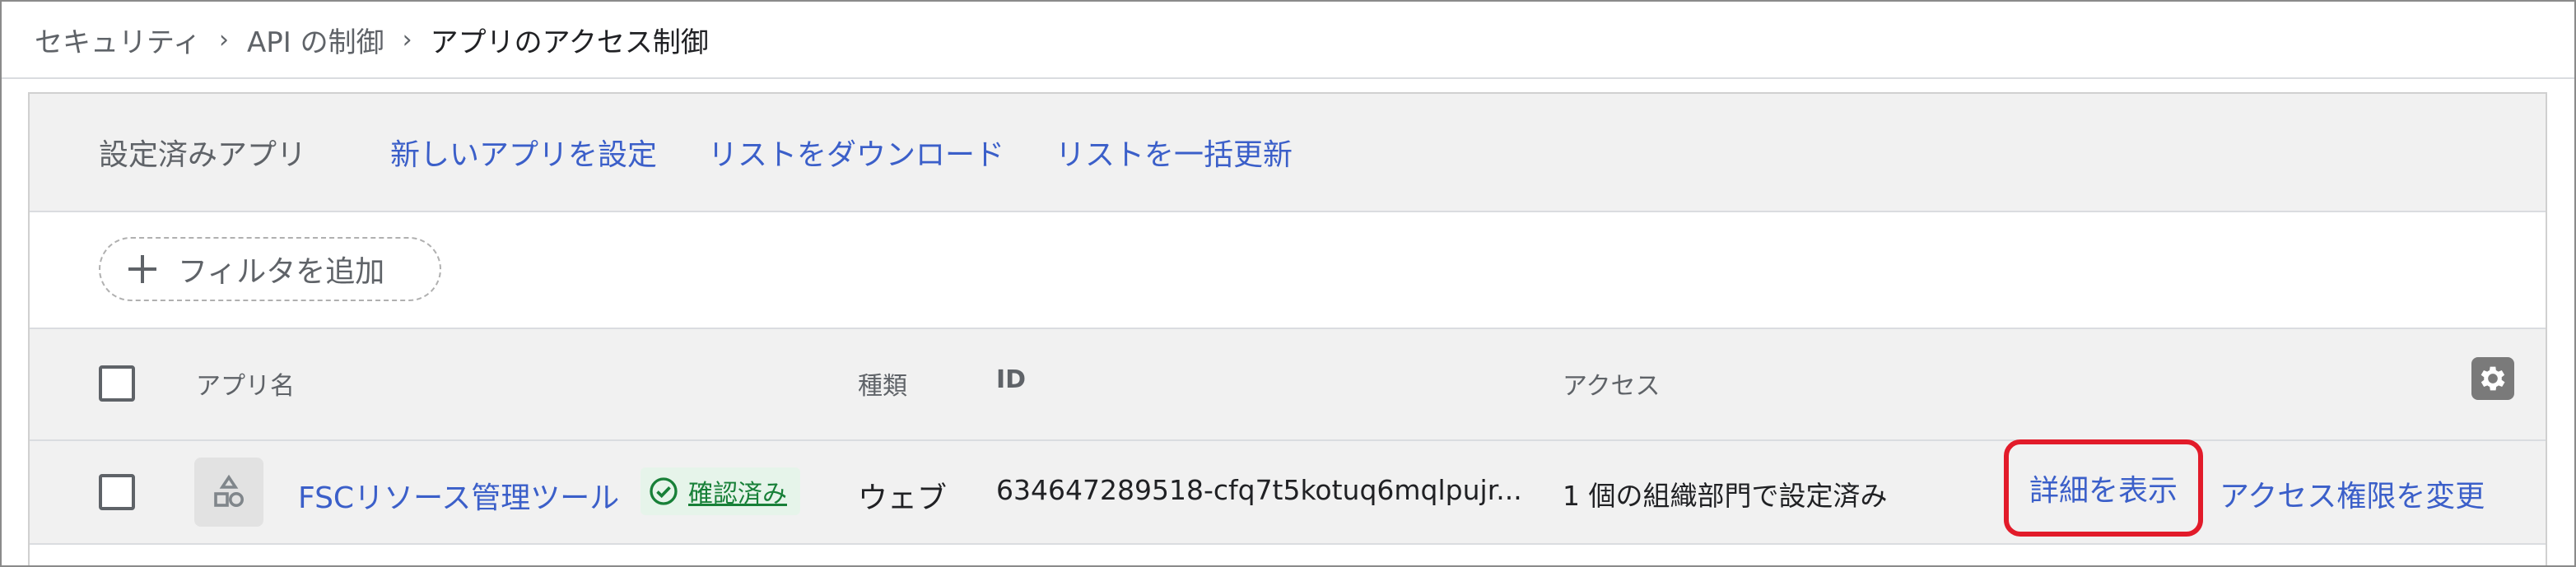  I want to click on verified-badge: 確認済み, so click(720, 491).